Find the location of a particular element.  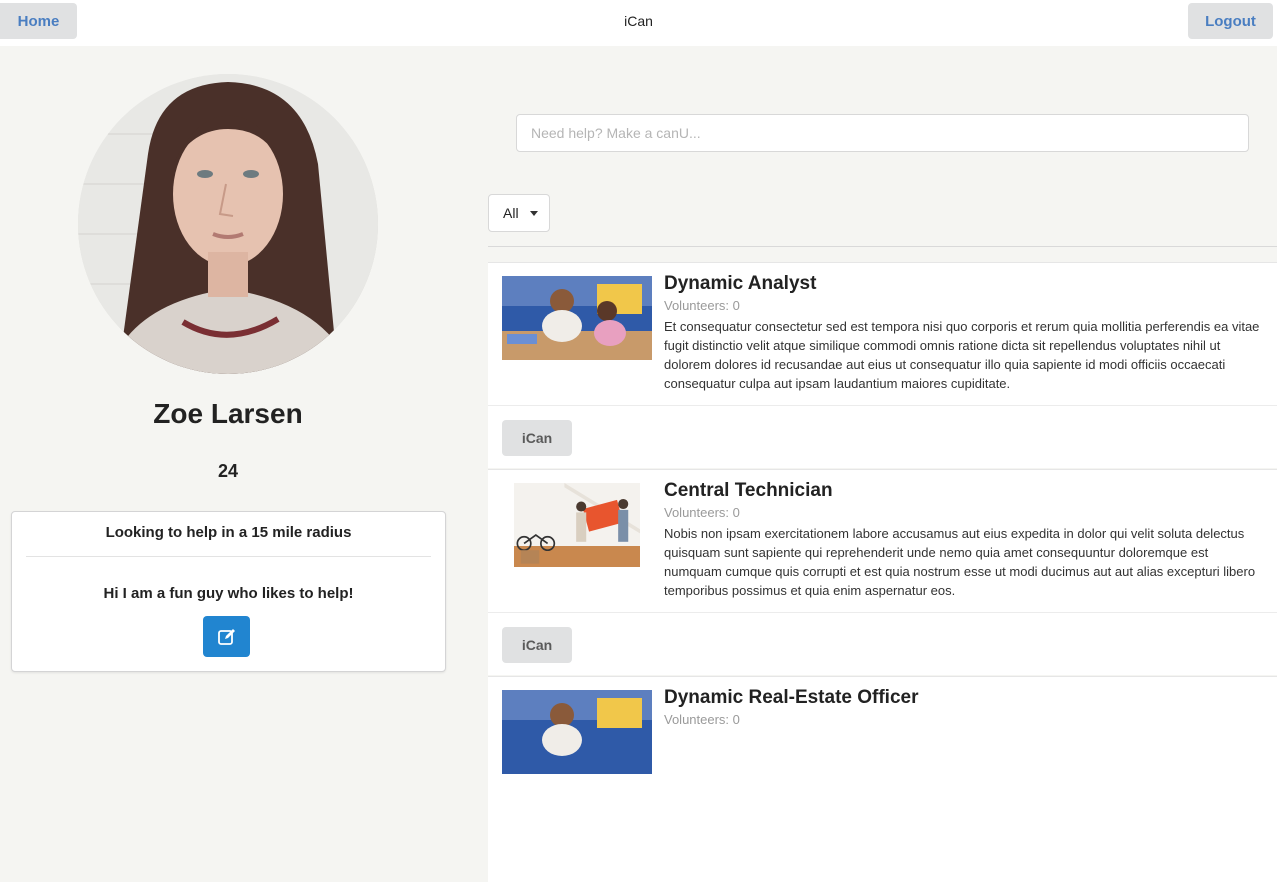

post-title: Dynamic Analyst is located at coordinates (740, 284).